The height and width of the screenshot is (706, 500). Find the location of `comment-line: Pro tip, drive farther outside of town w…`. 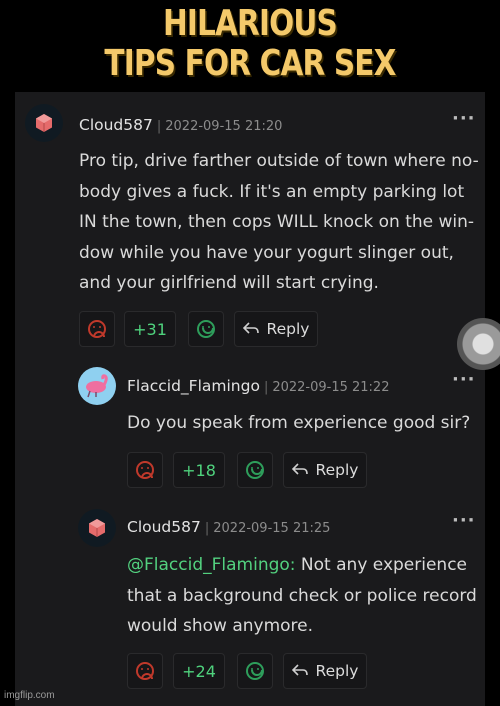

comment-line: Pro tip, drive farther outside of town w… is located at coordinates (279, 161).